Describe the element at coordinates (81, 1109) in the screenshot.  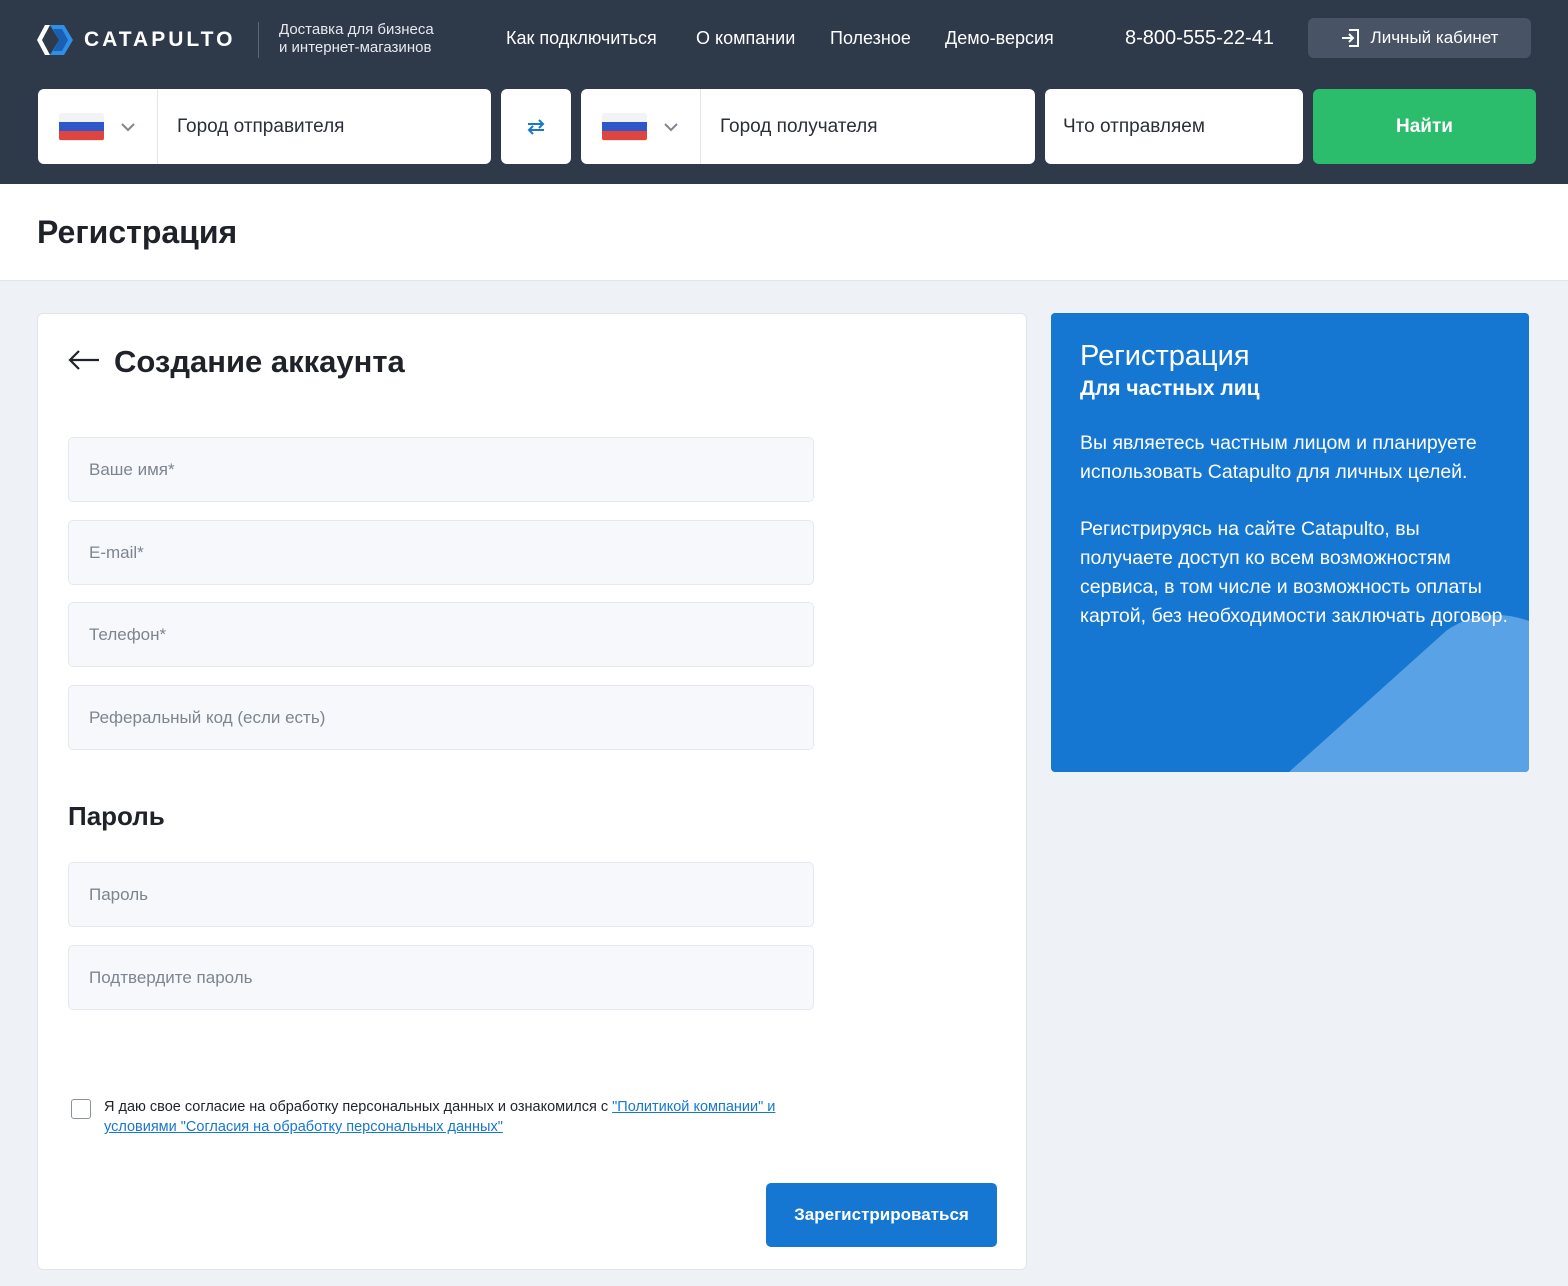
I see `consent-checkbox` at that location.